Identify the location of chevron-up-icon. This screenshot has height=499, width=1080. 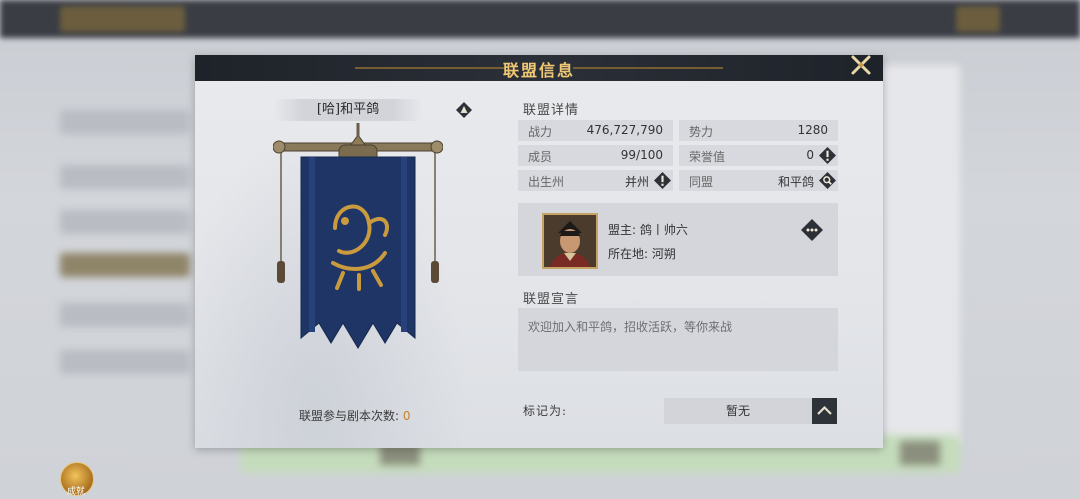
(824, 411).